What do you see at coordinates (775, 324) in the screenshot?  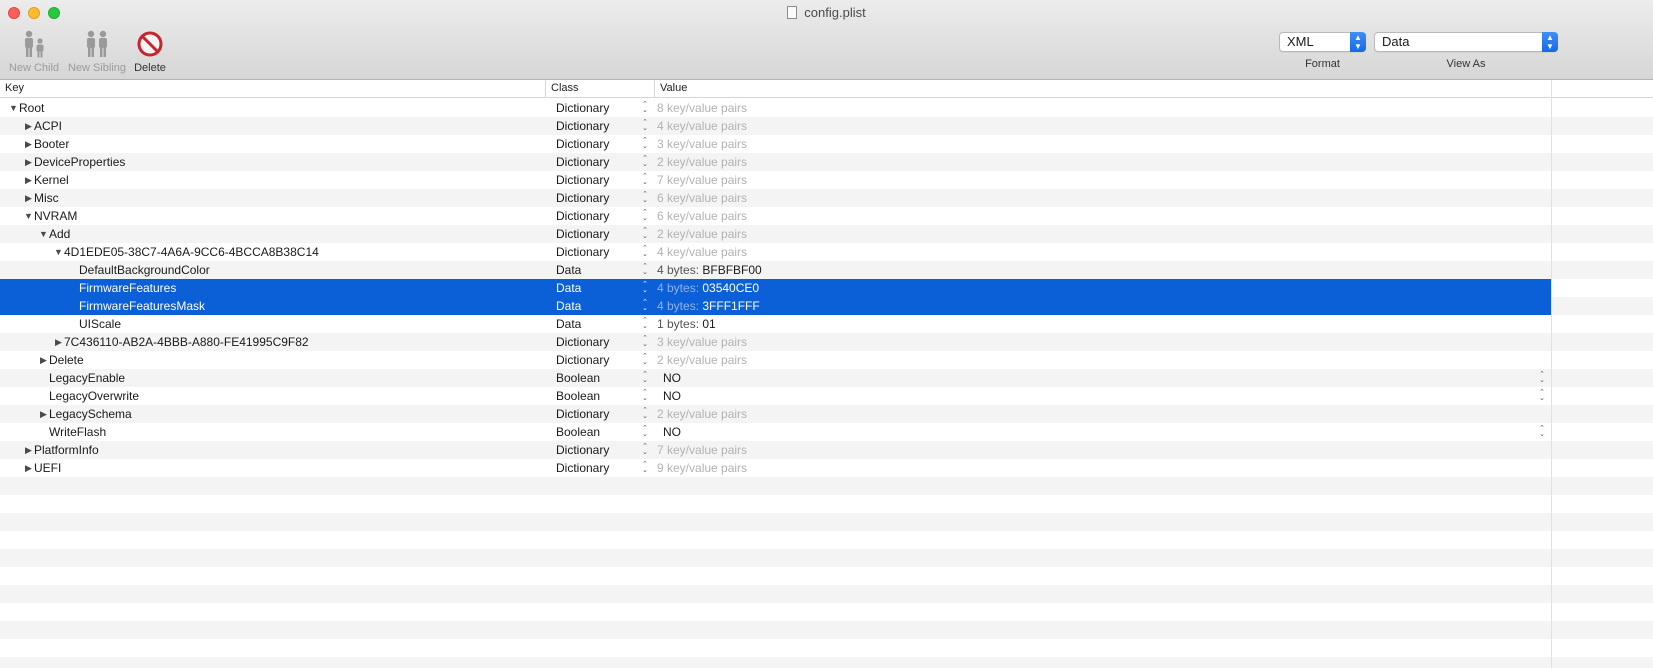 I see `outline-row: UIScale Data ⌃ ⌄ 1 bytes: 01` at bounding box center [775, 324].